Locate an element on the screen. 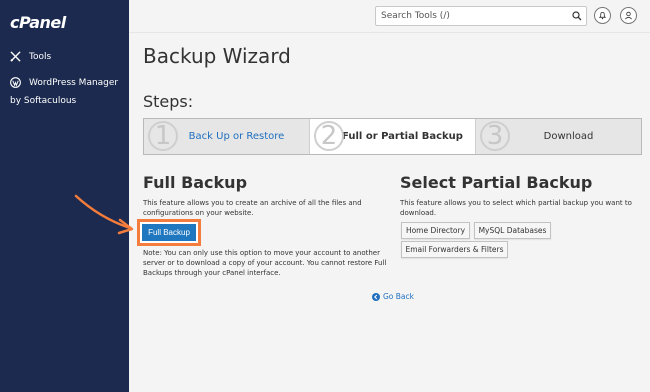  search-icon is located at coordinates (577, 16).